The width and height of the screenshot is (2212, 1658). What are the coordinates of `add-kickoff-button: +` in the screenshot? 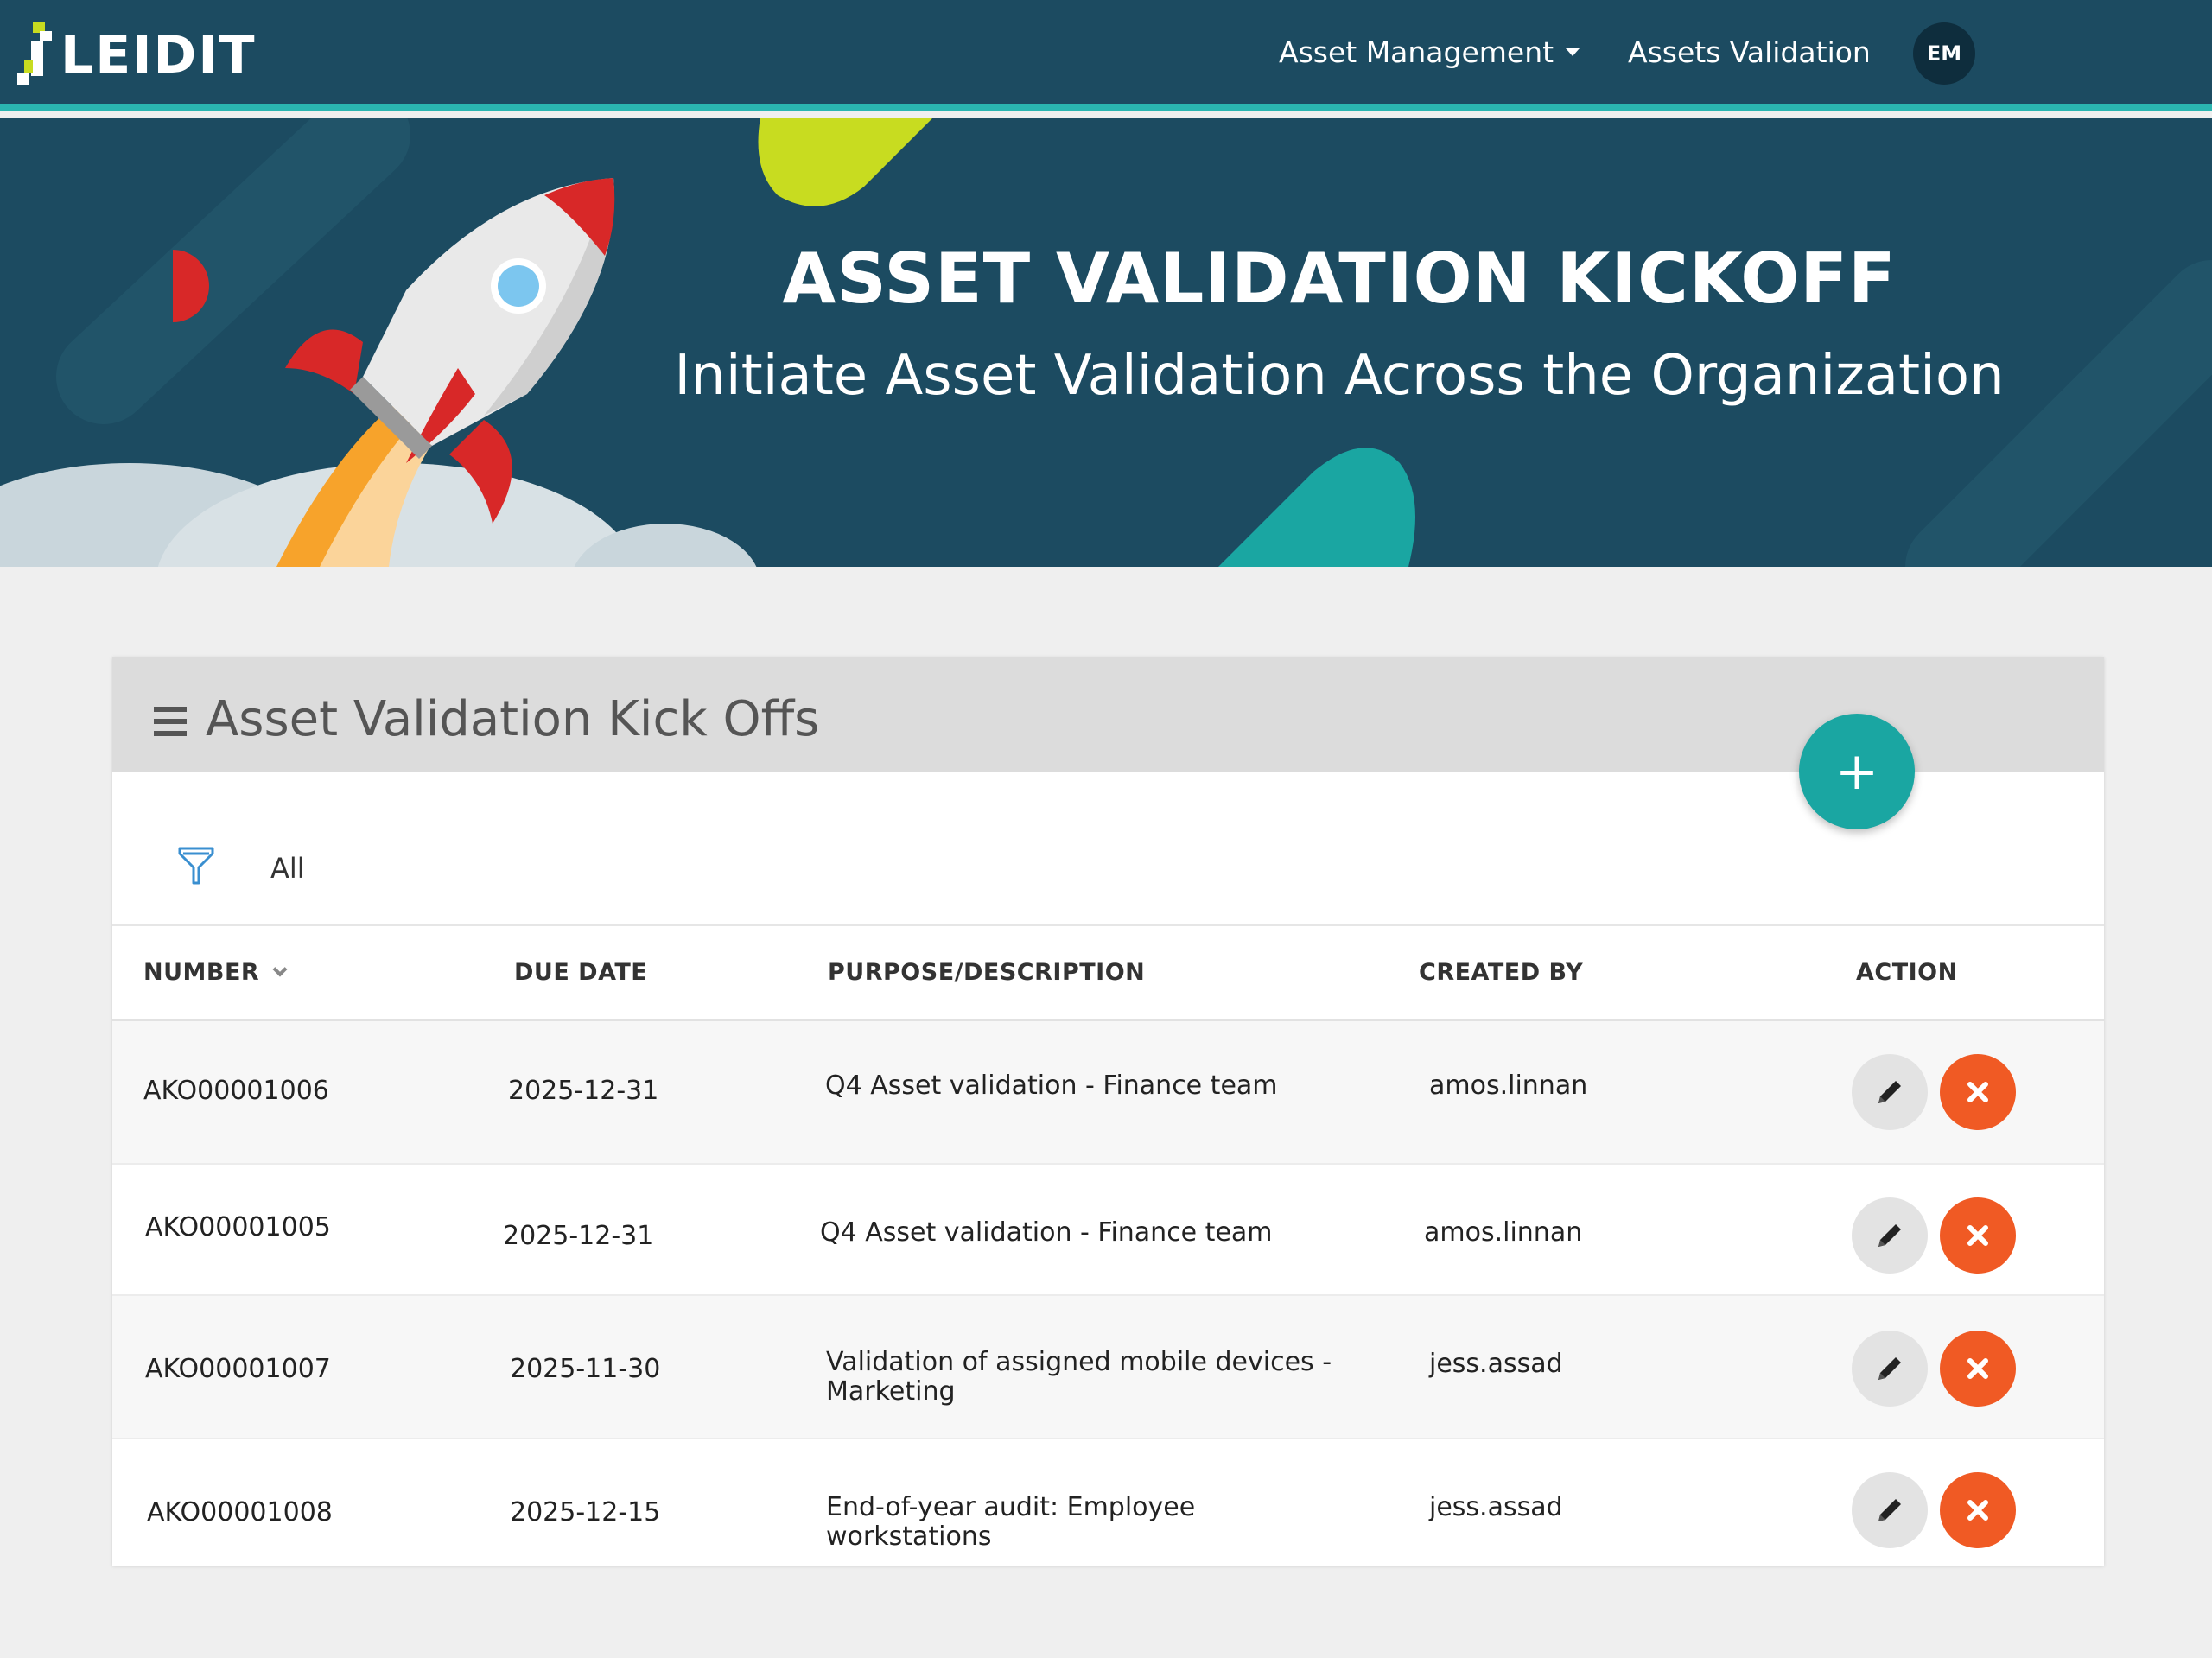 It's located at (1857, 771).